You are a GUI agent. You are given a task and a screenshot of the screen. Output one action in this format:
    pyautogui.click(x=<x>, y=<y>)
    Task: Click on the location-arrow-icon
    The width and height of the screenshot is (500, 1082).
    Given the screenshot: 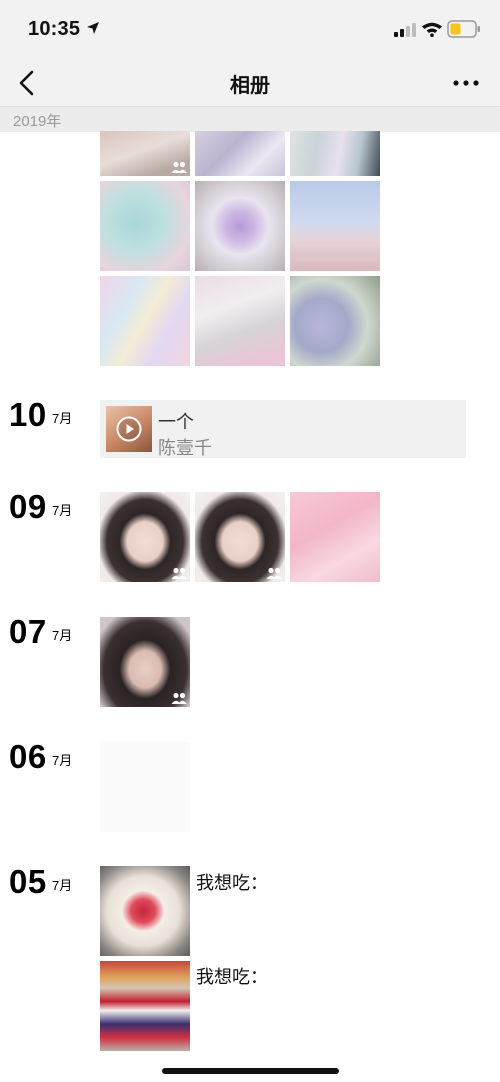 What is the action you would take?
    pyautogui.click(x=93, y=28)
    